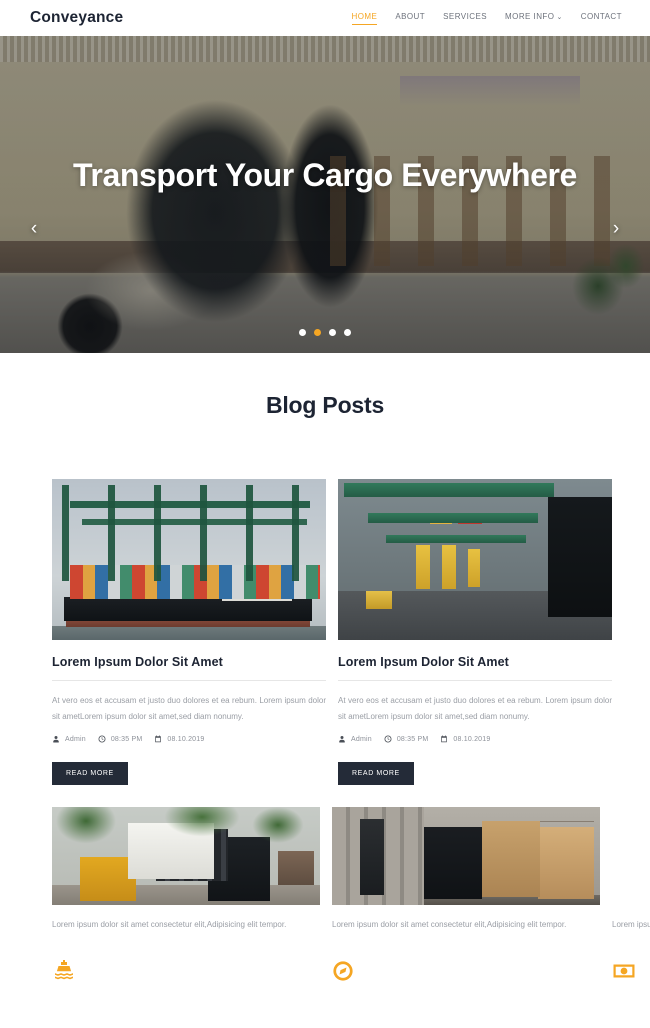 The width and height of the screenshot is (650, 1028). I want to click on brand-logo: Conveyance, so click(76, 18).